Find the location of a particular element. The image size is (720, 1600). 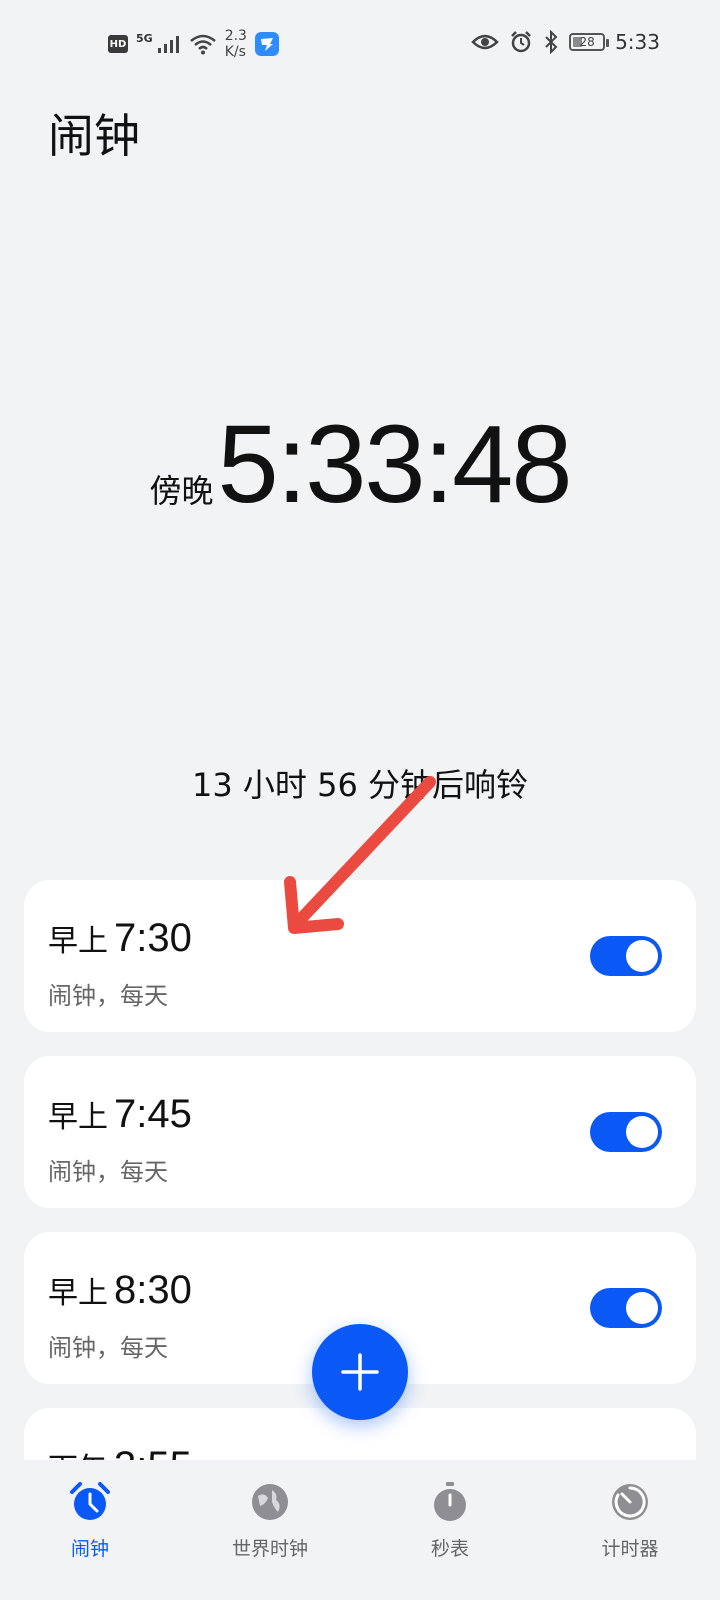

alarm-time: 7:30 is located at coordinates (153, 938).